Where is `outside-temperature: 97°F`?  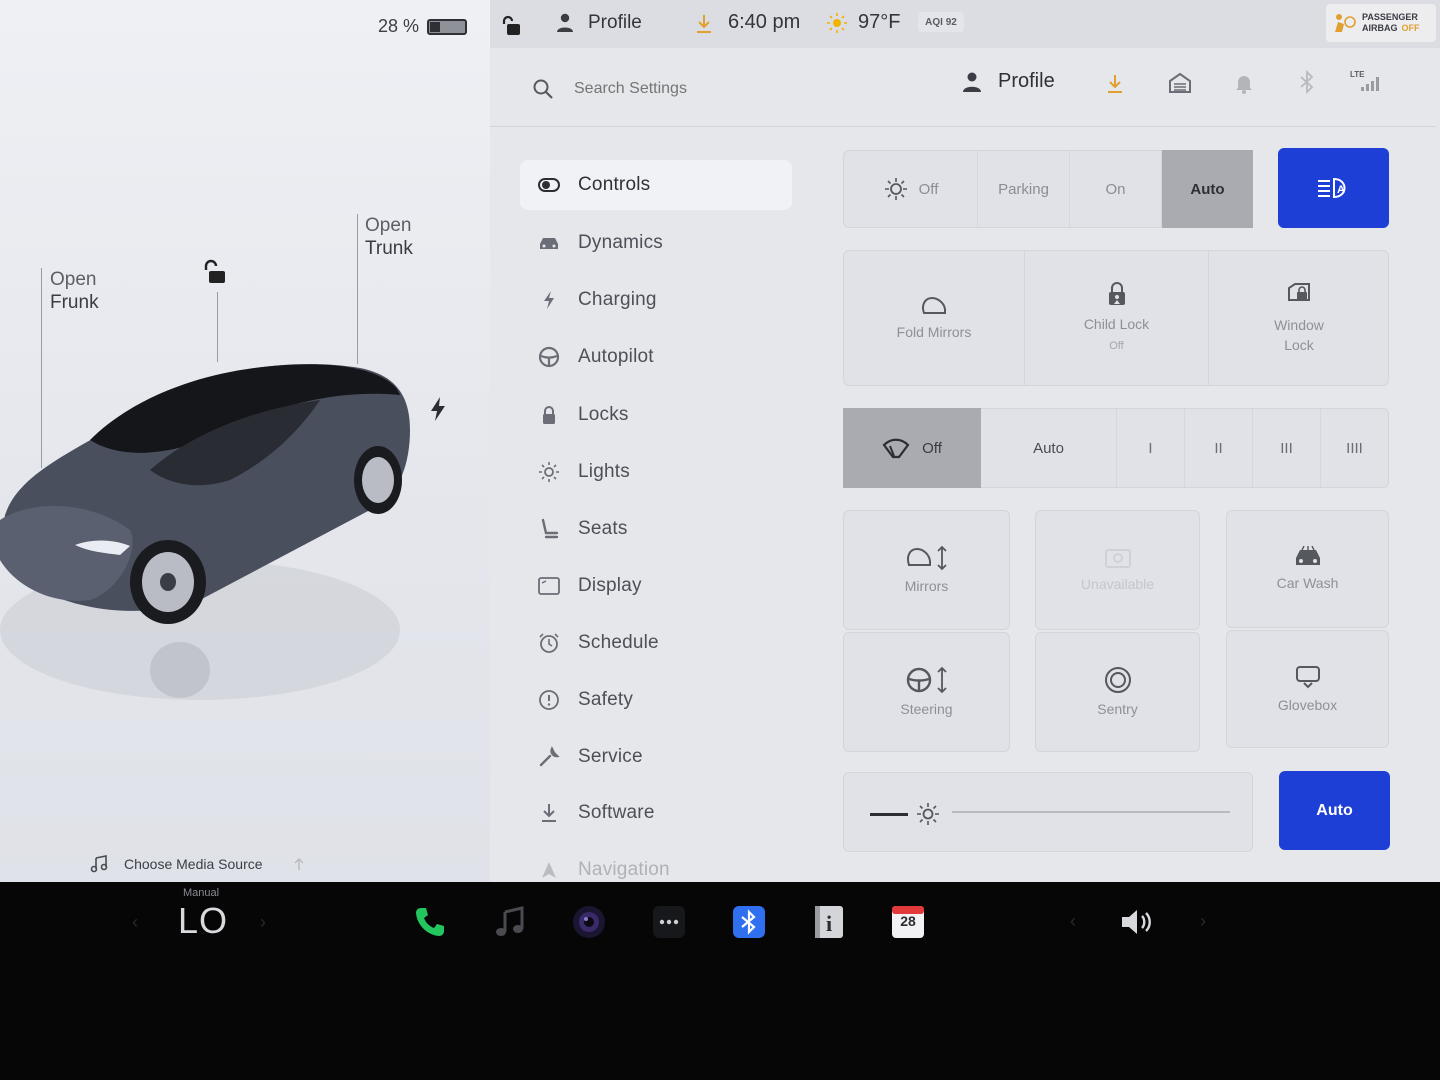
outside-temperature: 97°F is located at coordinates (879, 22).